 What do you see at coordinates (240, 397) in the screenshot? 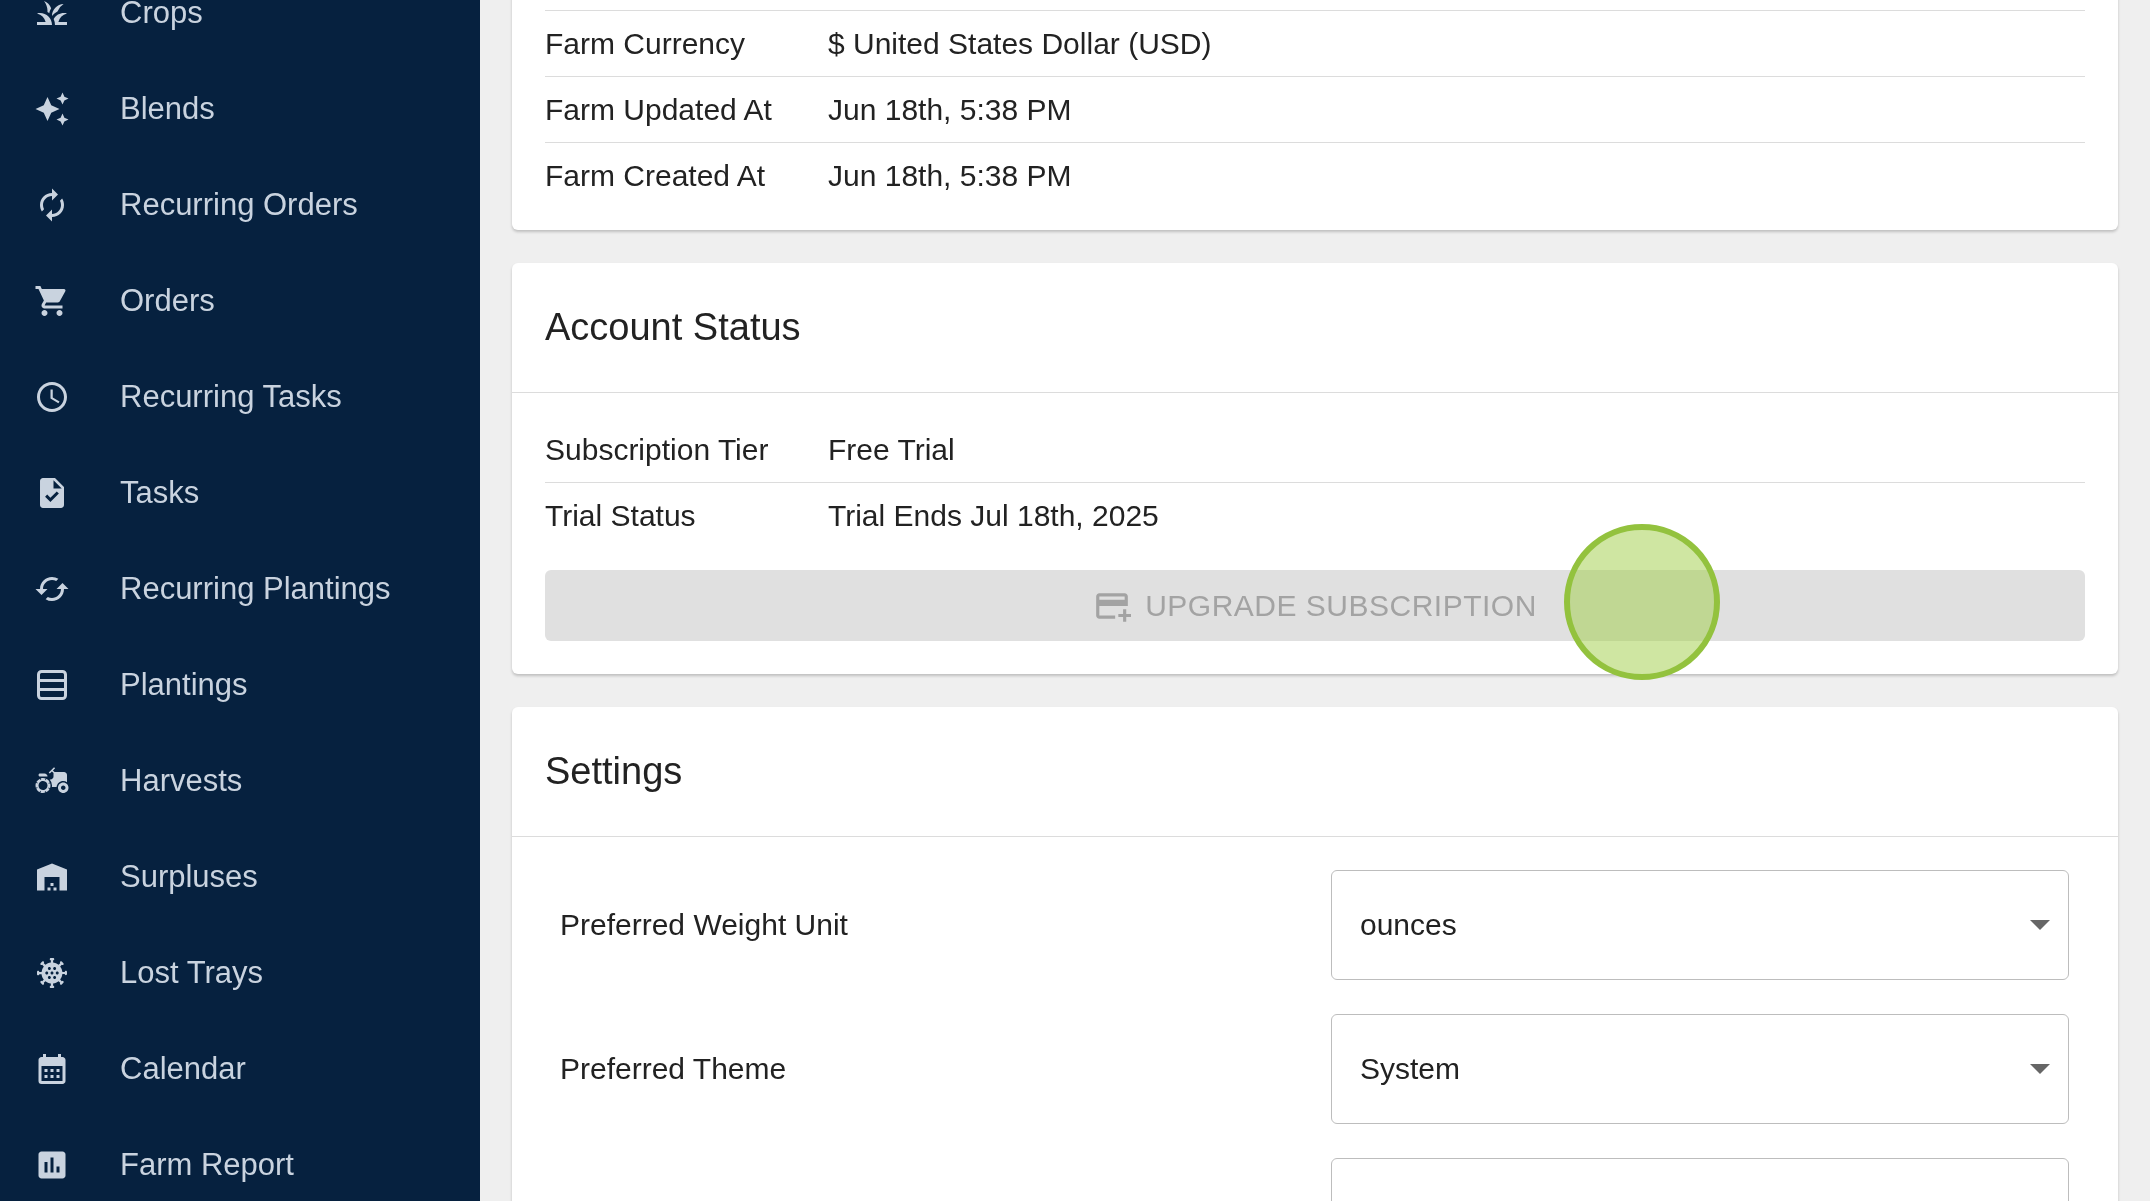
I see `sidebar-item: Recurring Tasks` at bounding box center [240, 397].